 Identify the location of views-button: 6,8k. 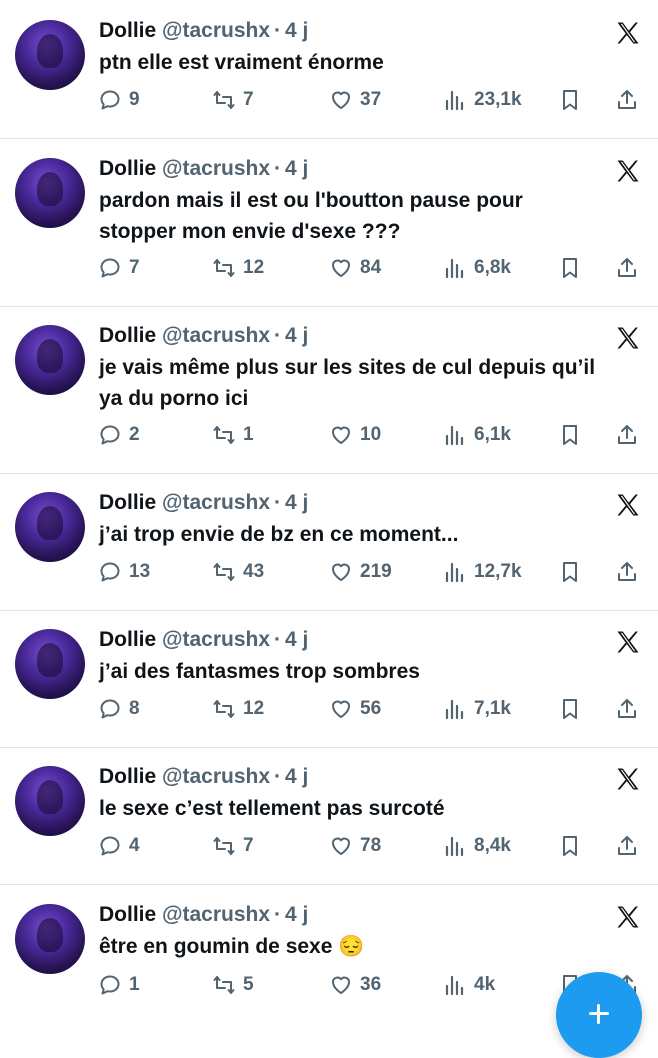
(477, 268).